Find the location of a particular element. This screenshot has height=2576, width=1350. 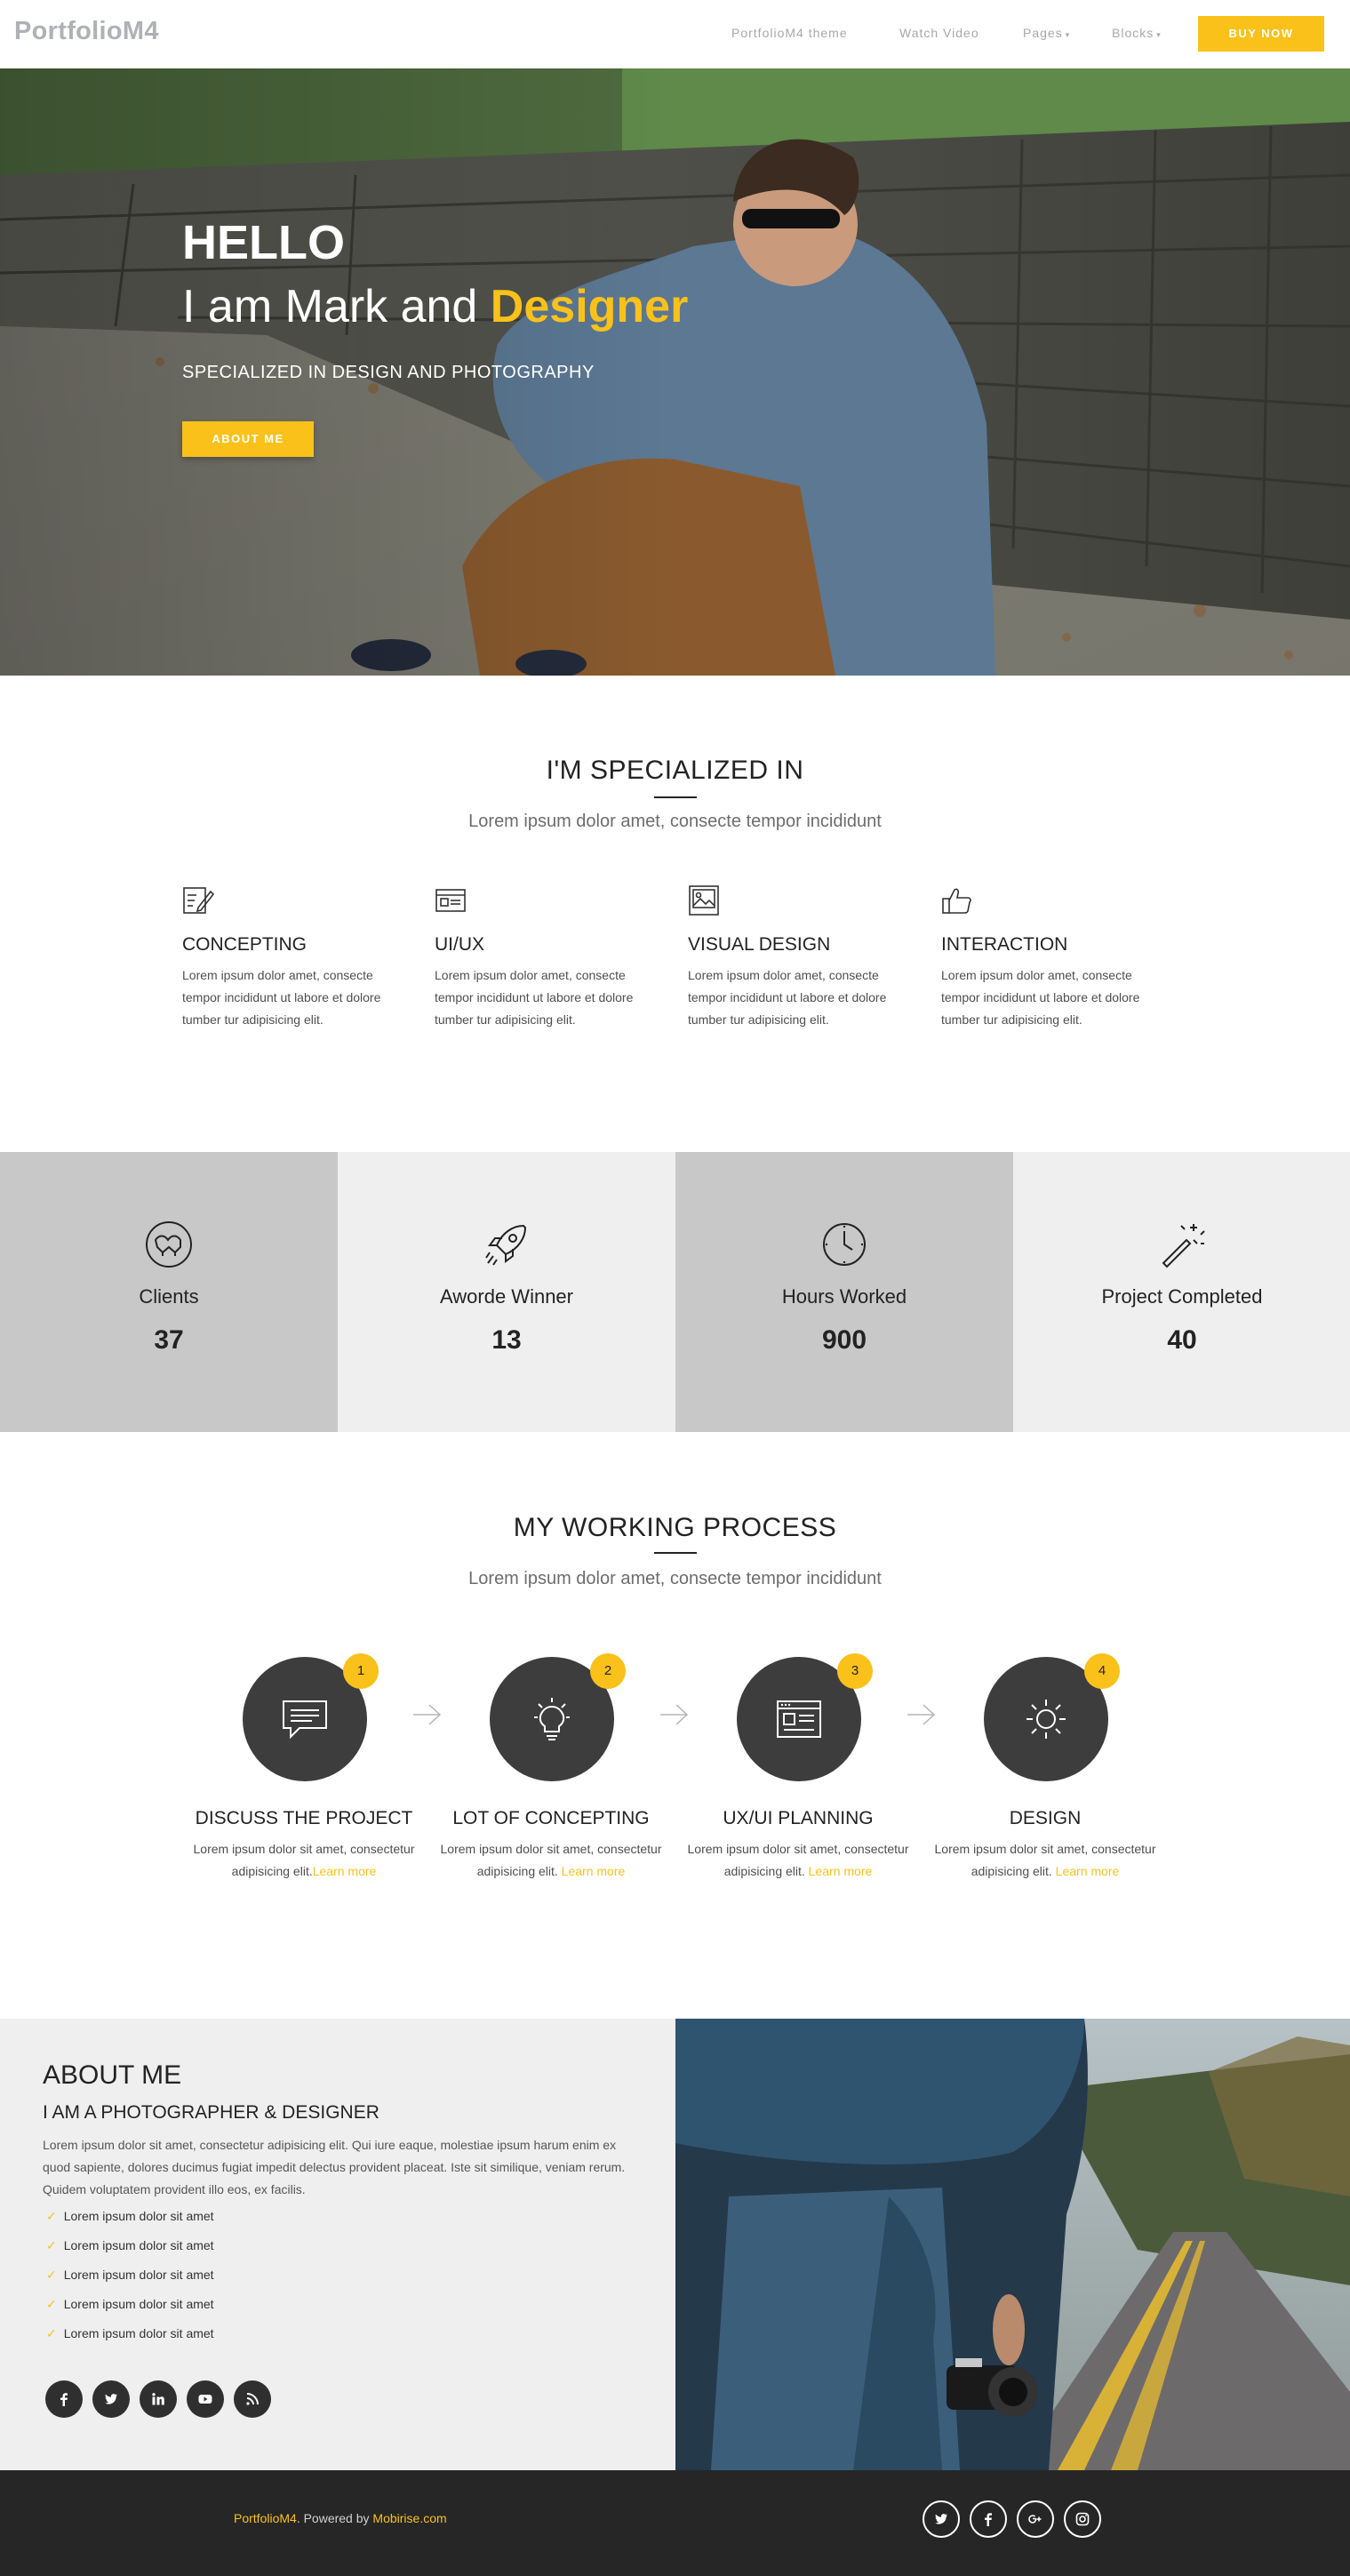

rss-icon is located at coordinates (252, 2399).